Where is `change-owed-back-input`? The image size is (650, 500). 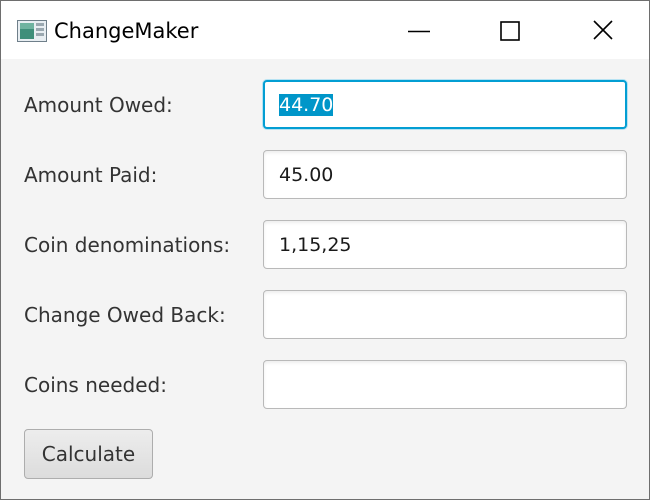
change-owed-back-input is located at coordinates (445, 314).